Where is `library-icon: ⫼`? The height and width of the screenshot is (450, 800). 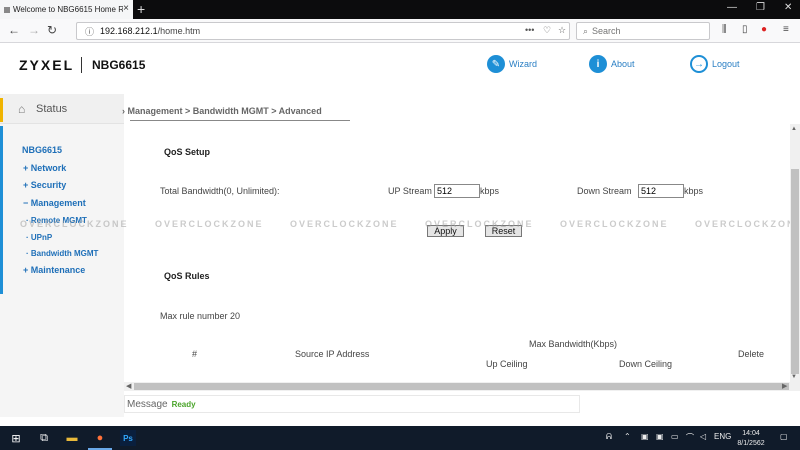 library-icon: ⫼ is located at coordinates (724, 29).